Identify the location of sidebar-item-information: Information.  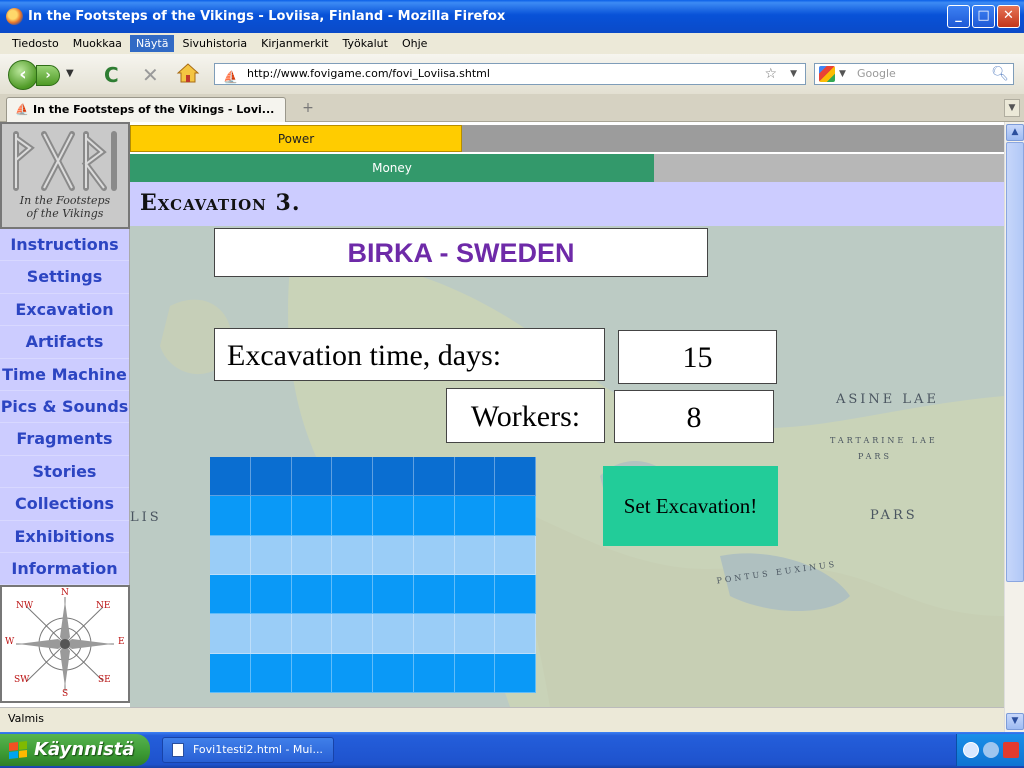
(64, 569).